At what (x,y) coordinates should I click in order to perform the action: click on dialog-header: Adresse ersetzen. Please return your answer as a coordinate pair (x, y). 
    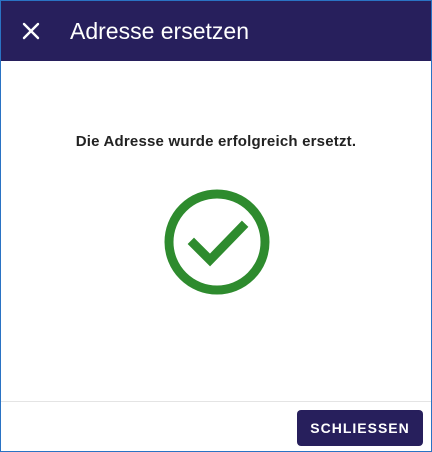
    Looking at the image, I should click on (216, 31).